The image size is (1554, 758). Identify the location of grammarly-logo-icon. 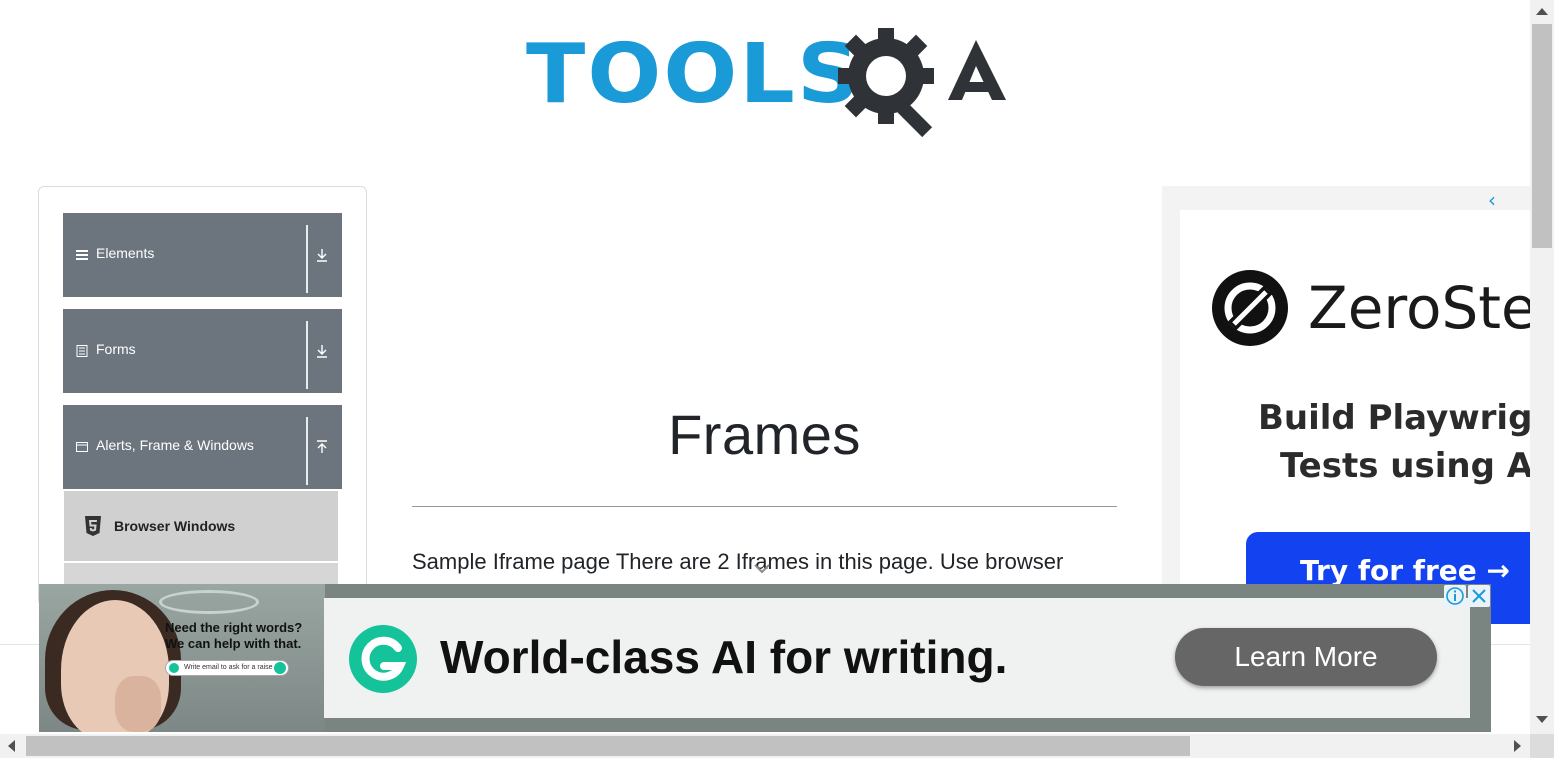
(383, 659).